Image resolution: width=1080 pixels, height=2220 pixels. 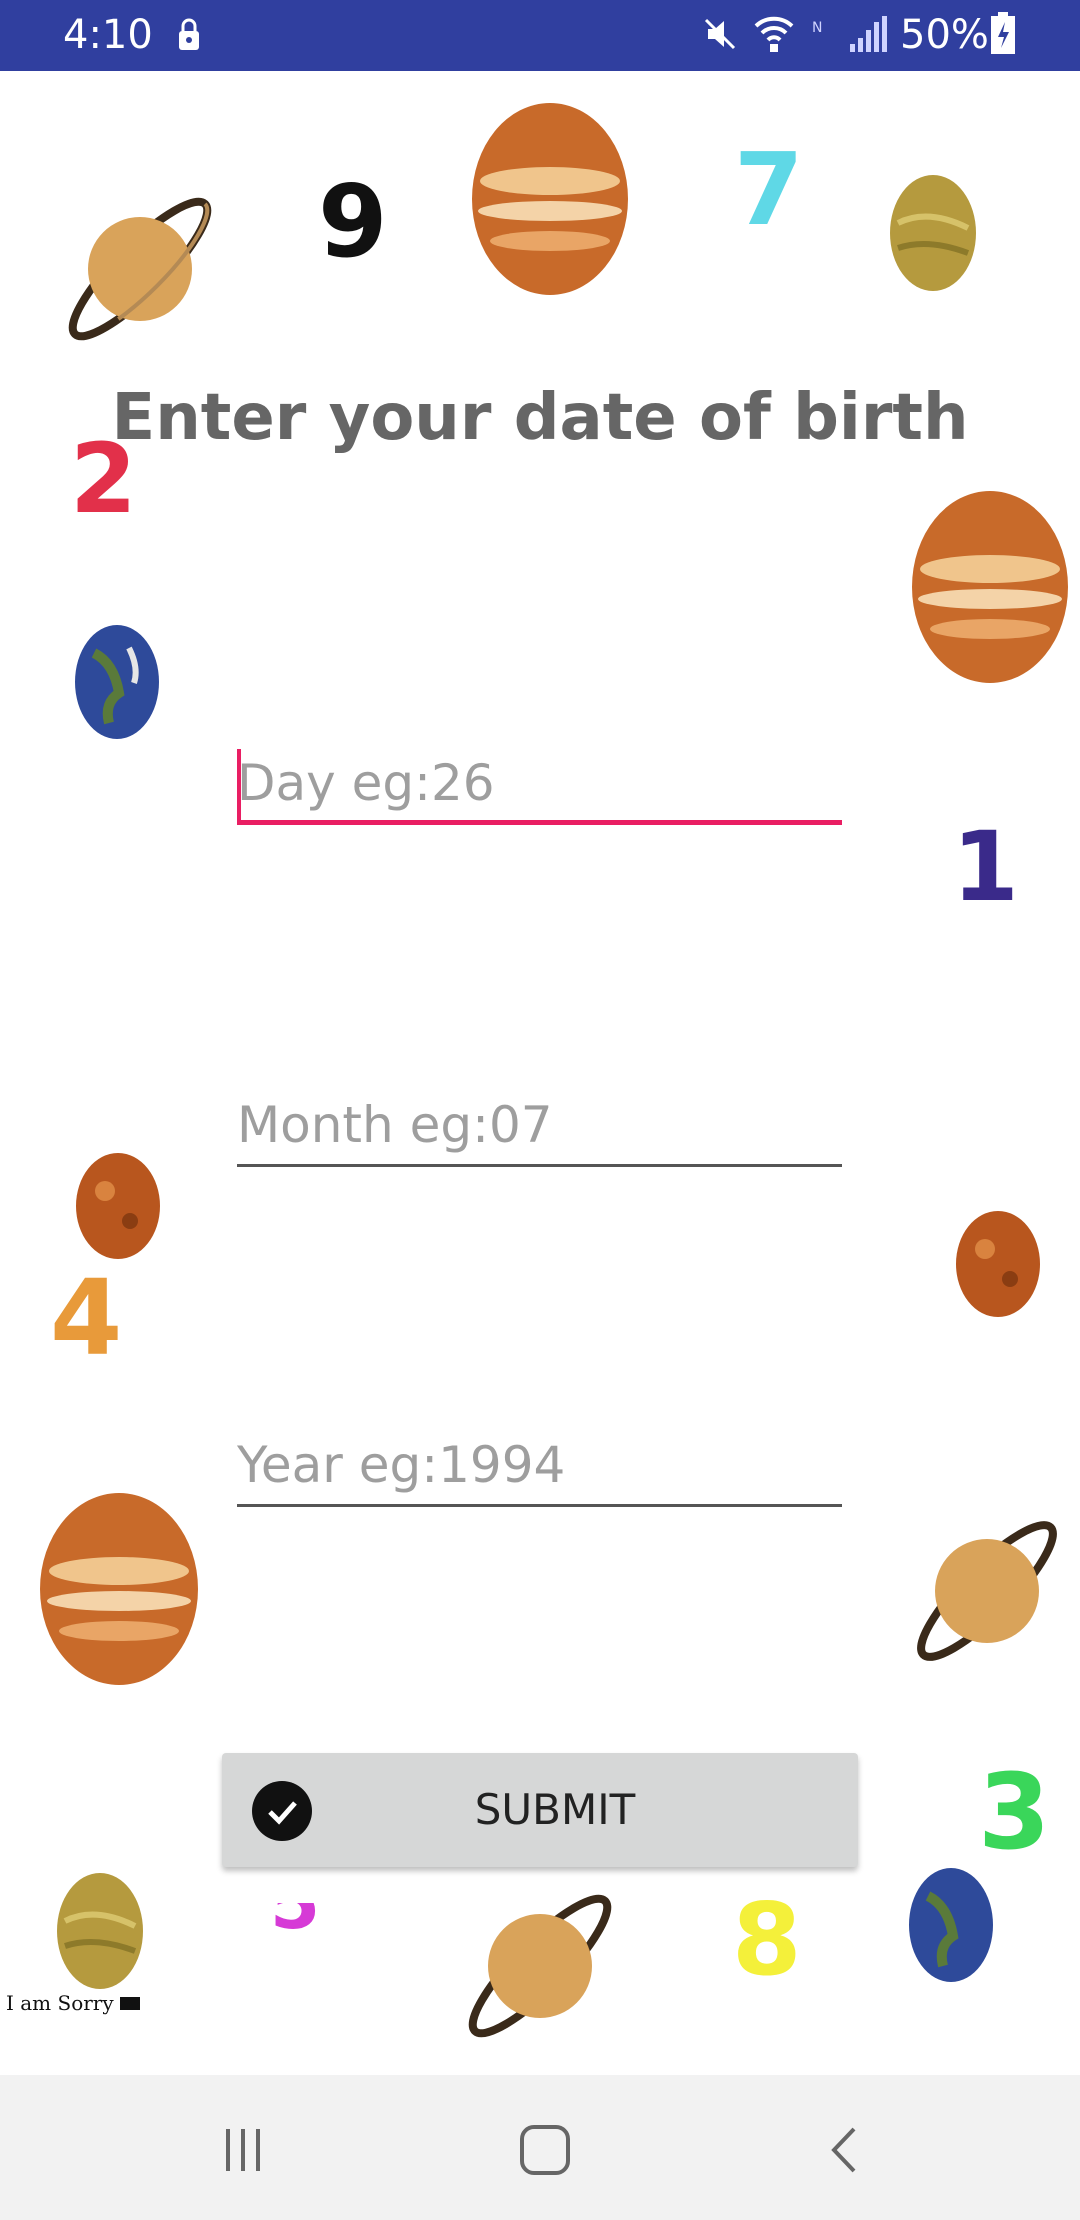 What do you see at coordinates (720, 34) in the screenshot?
I see `mute-icon` at bounding box center [720, 34].